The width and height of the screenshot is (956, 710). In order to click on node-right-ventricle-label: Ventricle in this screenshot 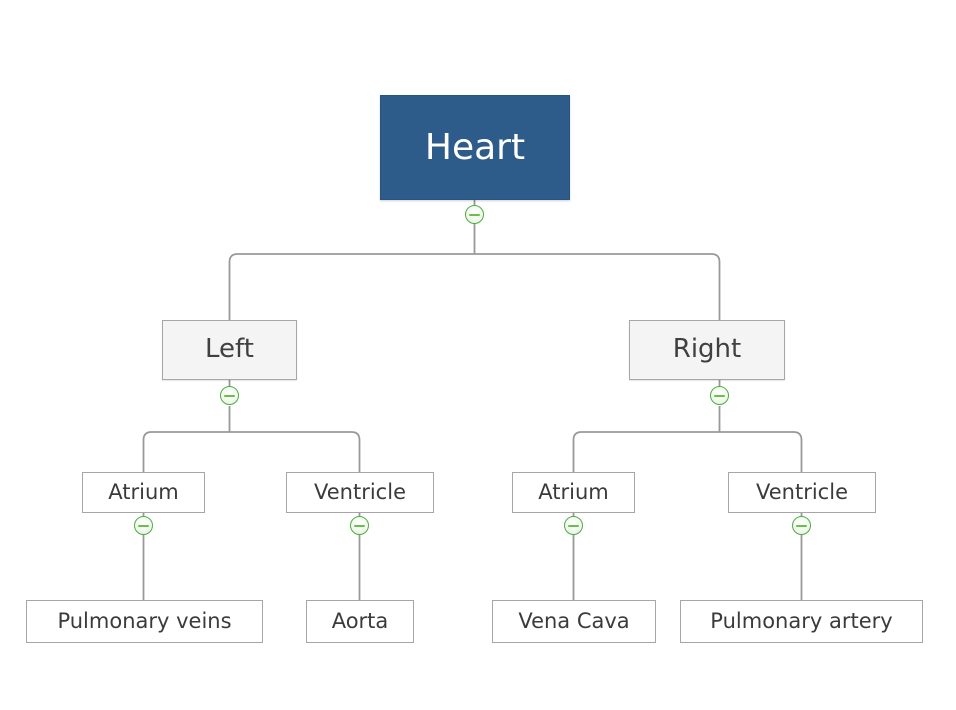, I will do `click(802, 492)`.